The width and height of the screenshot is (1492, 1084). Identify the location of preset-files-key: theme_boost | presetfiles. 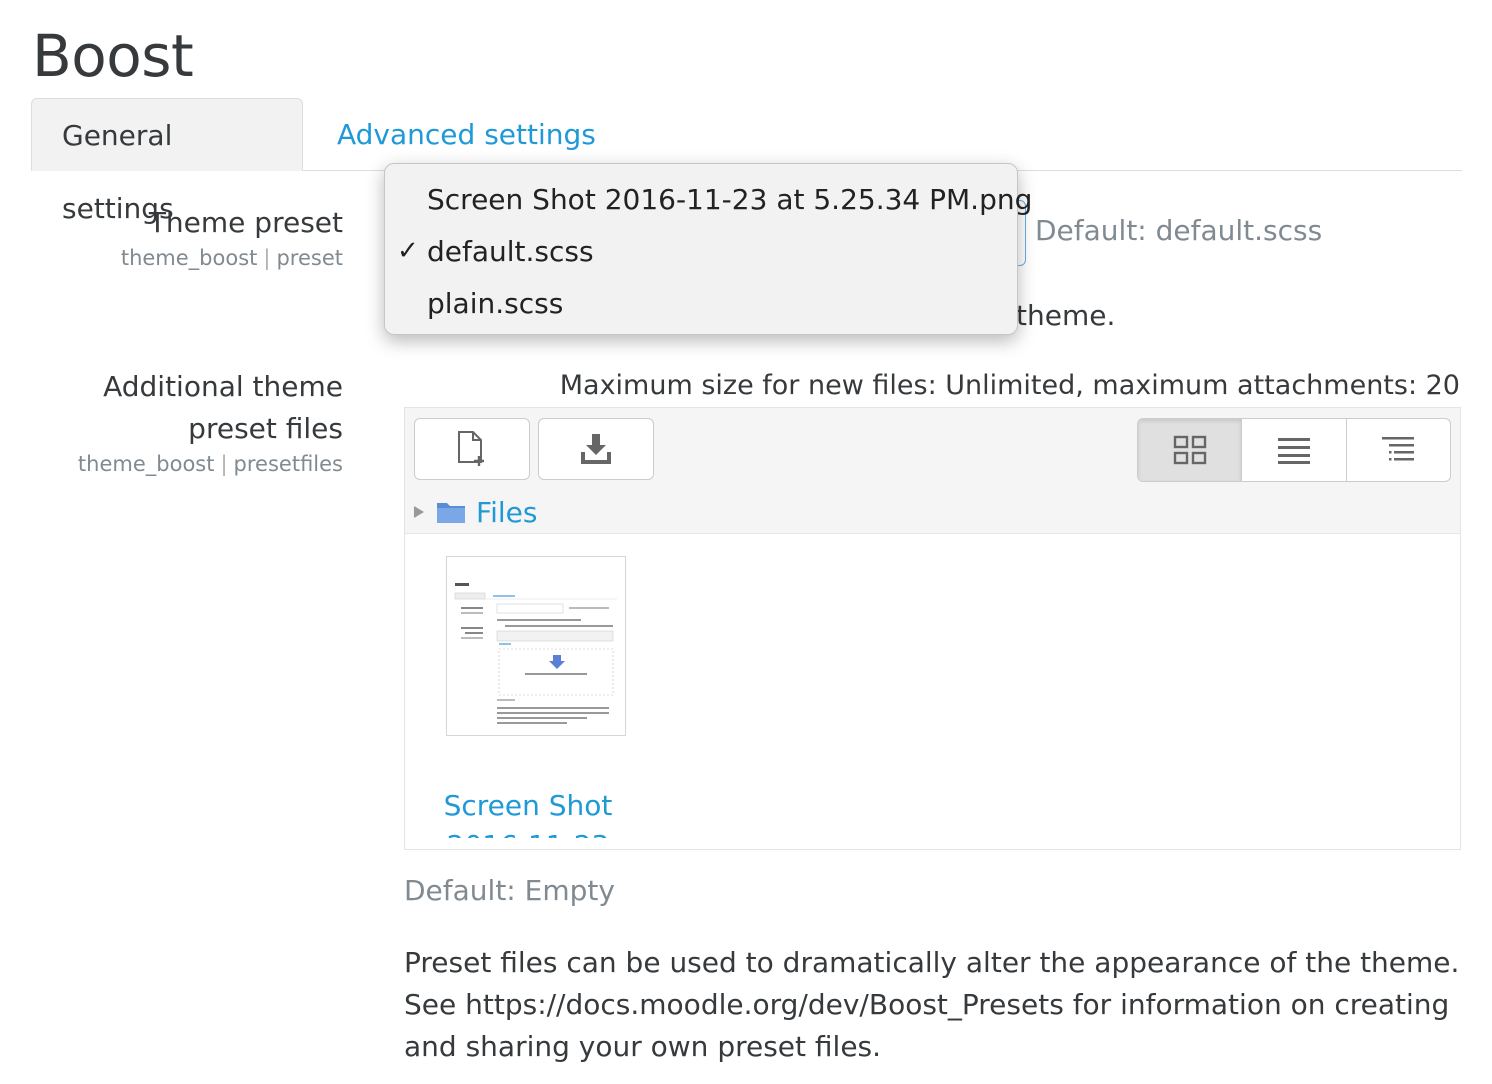
(210, 464).